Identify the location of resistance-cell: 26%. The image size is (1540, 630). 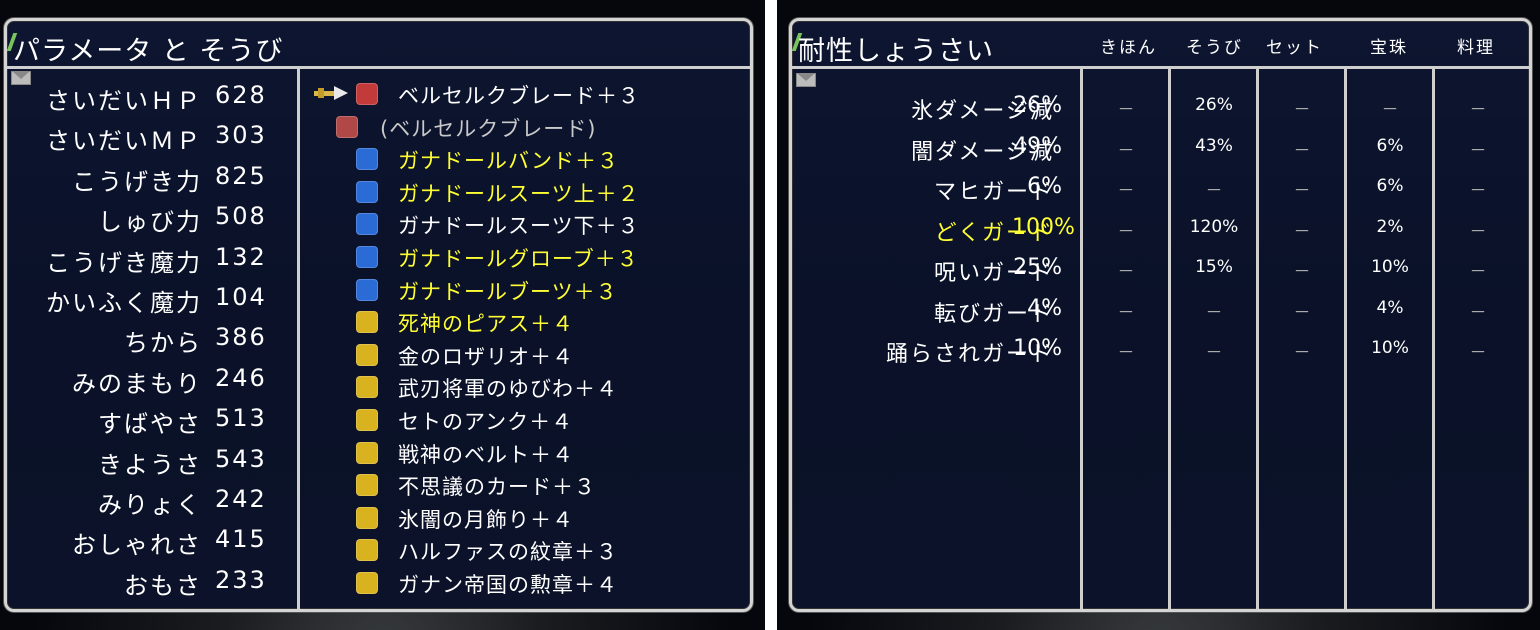
(1214, 105).